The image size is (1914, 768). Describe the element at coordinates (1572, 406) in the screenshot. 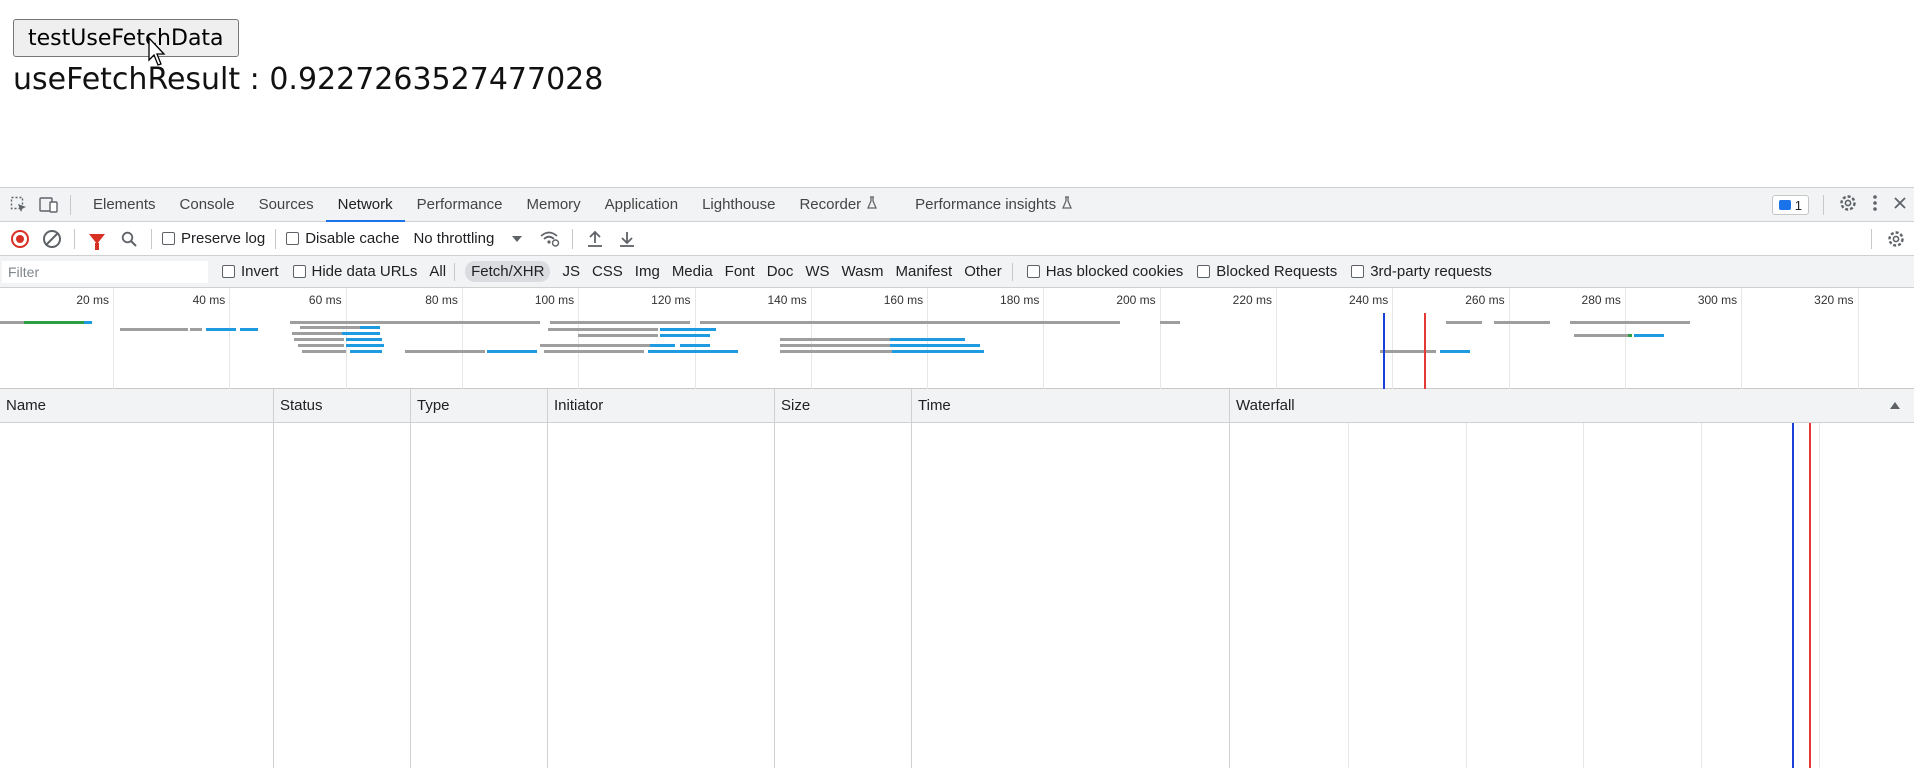

I see `column-header-waterfall: Waterfall` at that location.